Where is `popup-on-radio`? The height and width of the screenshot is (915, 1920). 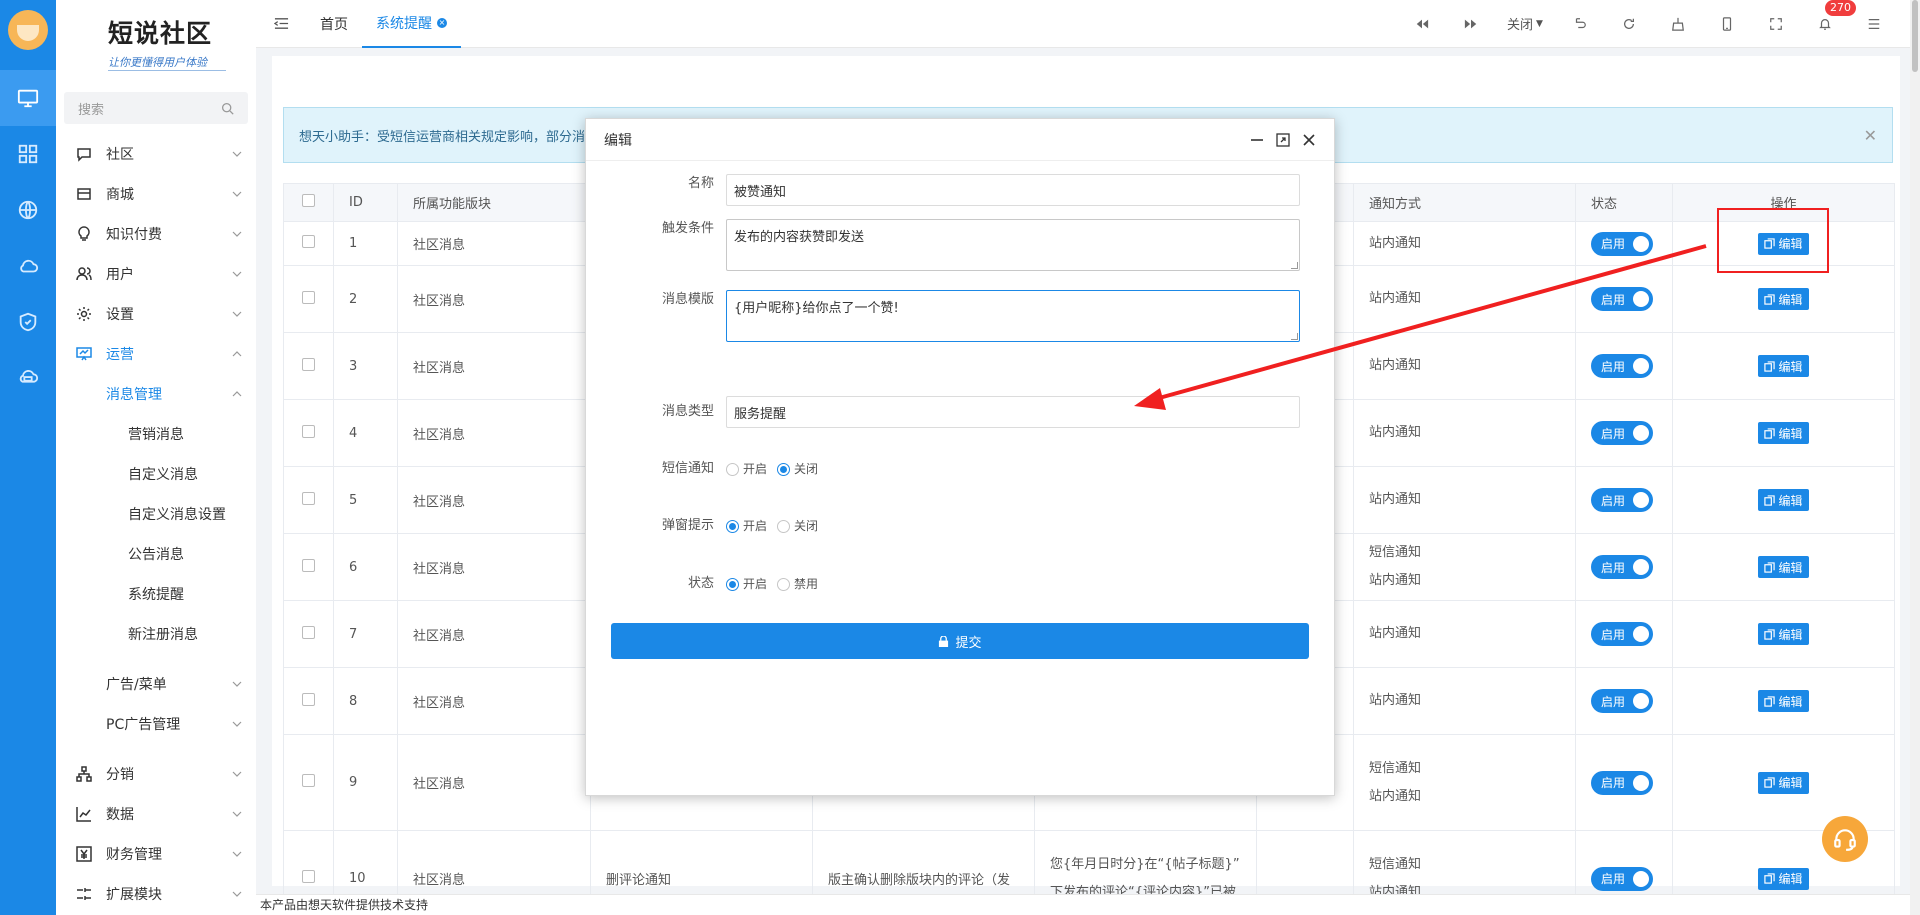 popup-on-radio is located at coordinates (732, 526).